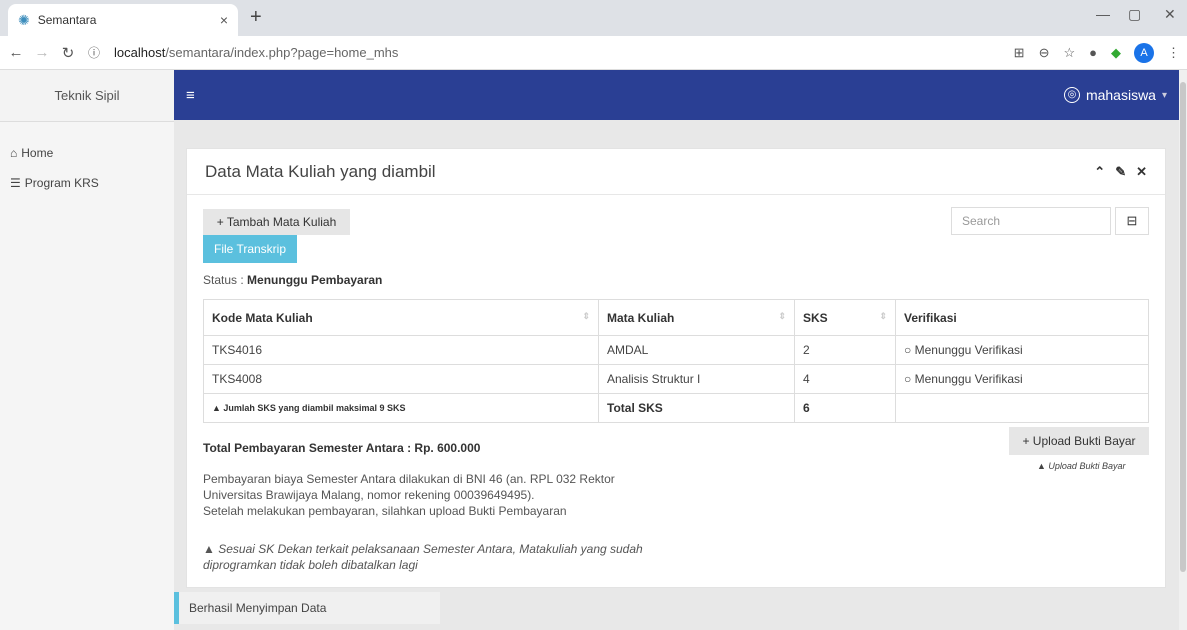 The image size is (1187, 630). Describe the element at coordinates (401, 379) in the screenshot. I see `cell-kode: TKS4008` at that location.